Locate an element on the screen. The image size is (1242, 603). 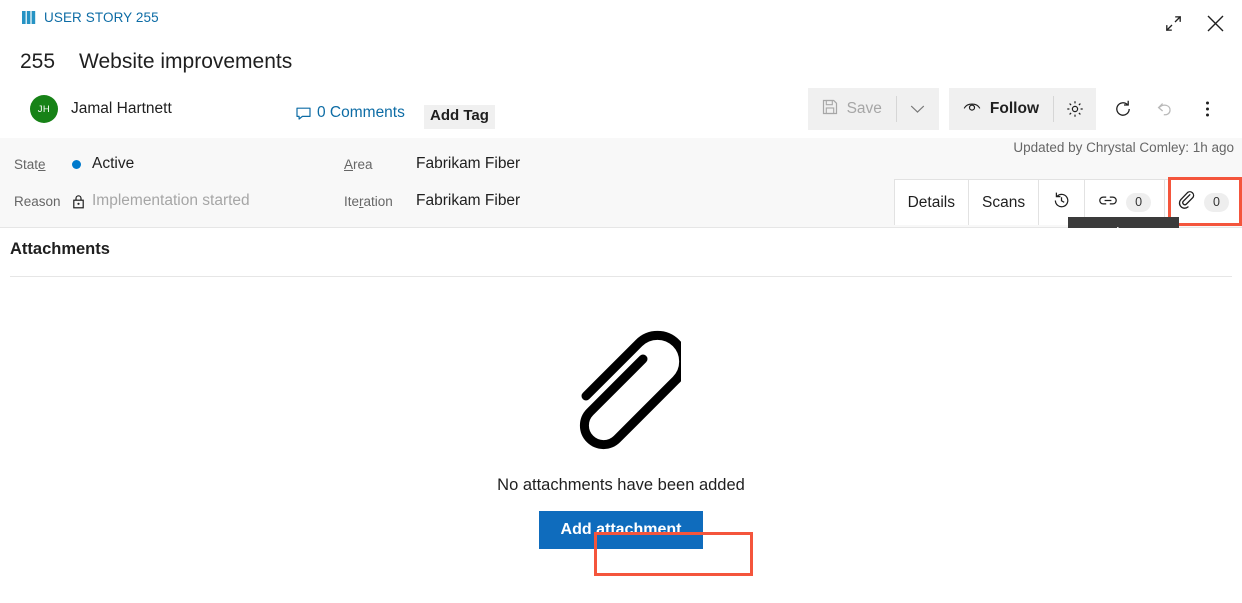
field-iteration-value: Fabrikam Fiber is located at coordinates (468, 200).